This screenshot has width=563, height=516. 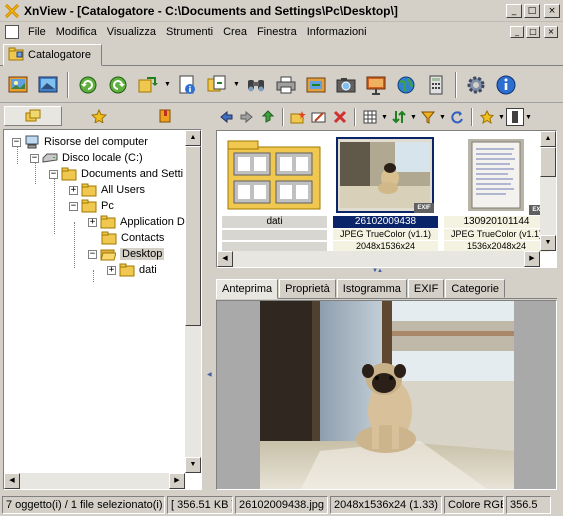 I want to click on menu-file: File, so click(x=37, y=32).